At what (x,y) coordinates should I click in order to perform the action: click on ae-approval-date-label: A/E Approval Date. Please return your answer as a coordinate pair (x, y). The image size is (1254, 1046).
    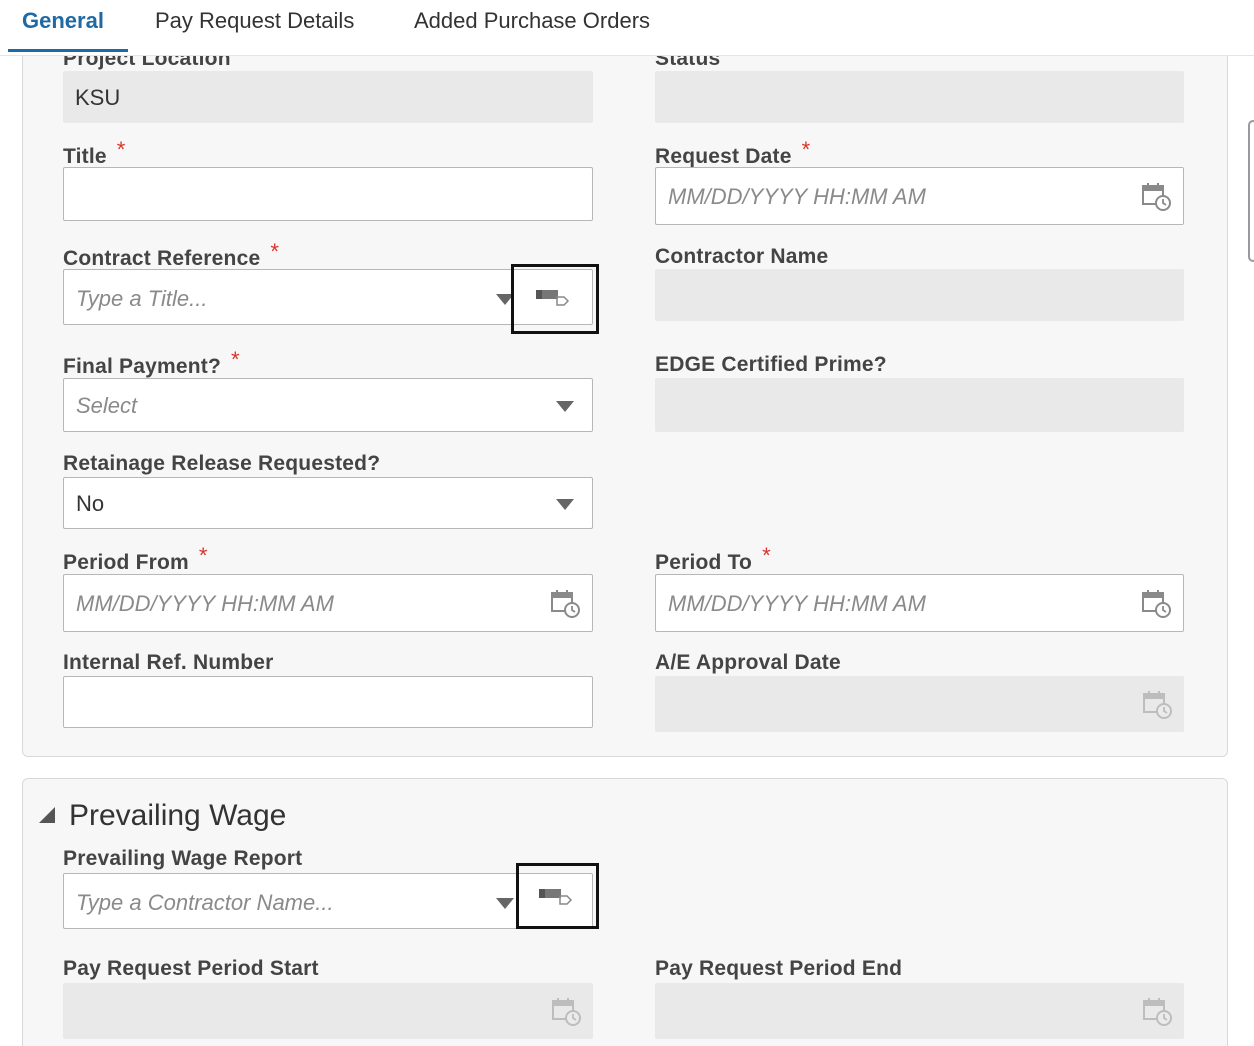
    Looking at the image, I should click on (748, 662).